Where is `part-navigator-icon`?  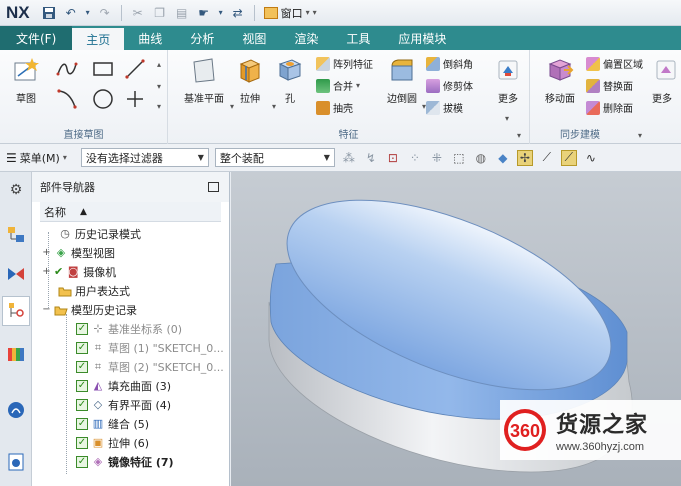
part-navigator-icon is located at coordinates (16, 311).